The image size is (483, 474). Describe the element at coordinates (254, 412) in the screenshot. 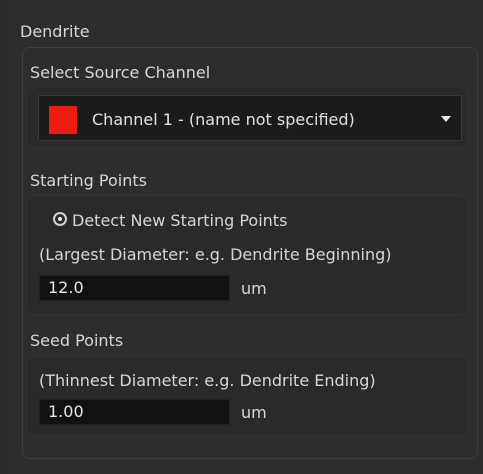

I see `seed-points-unit: um` at that location.